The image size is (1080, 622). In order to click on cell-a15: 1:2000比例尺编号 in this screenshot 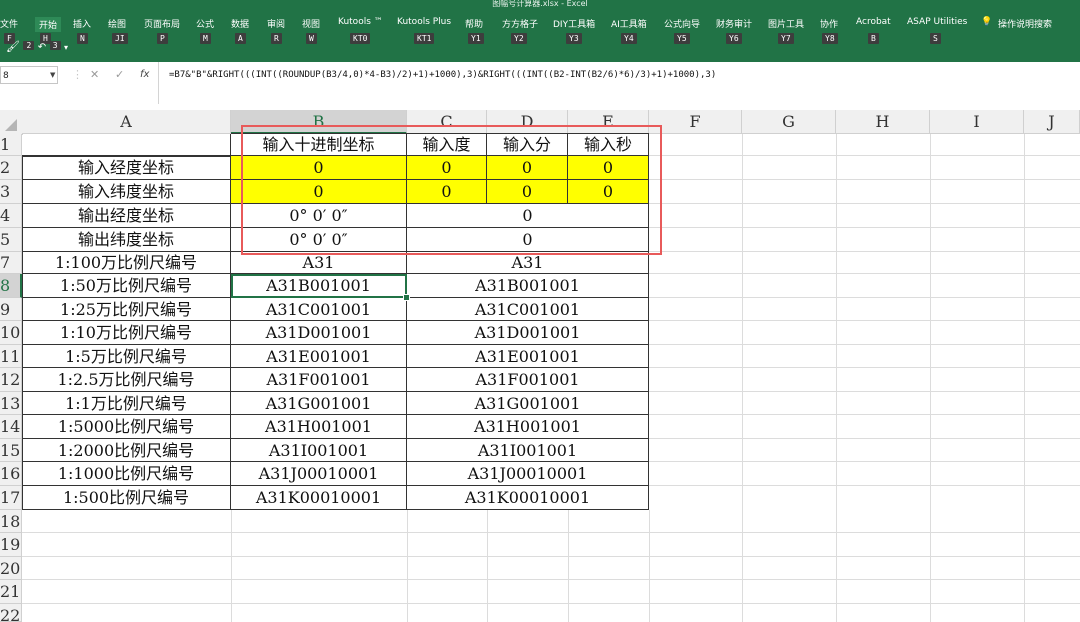, I will do `click(126, 450)`.